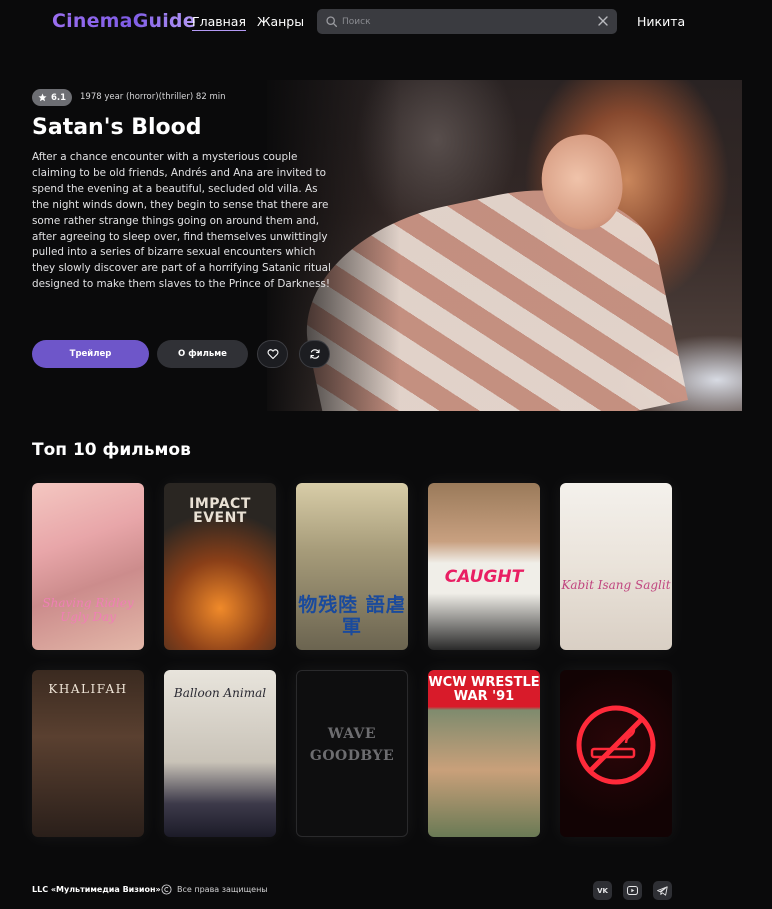 This screenshot has height=909, width=772. I want to click on footer-company: LLC «Мультимедиа Визион», so click(96, 889).